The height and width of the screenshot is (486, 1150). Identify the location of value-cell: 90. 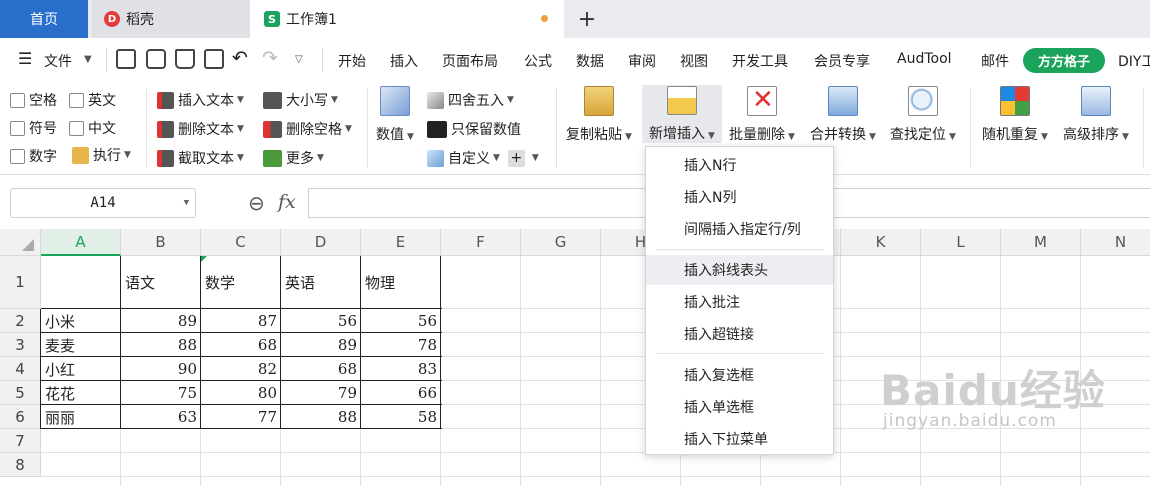
(161, 369).